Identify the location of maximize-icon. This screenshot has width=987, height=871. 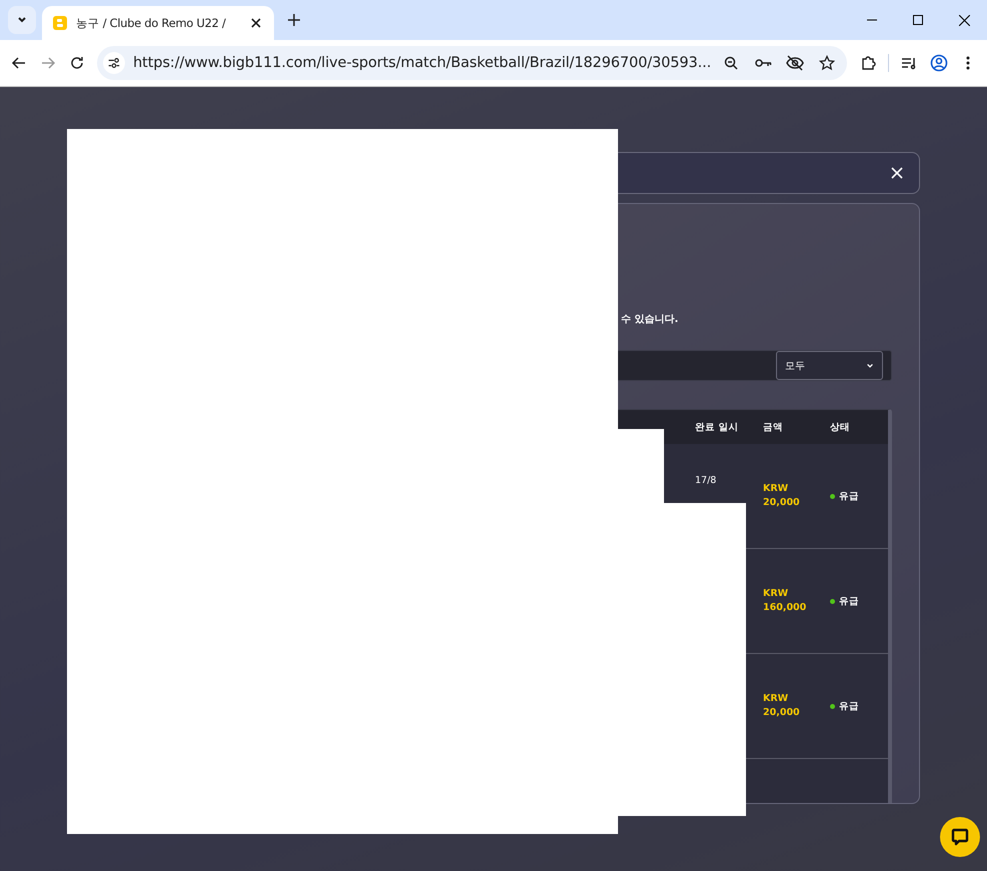
(918, 20).